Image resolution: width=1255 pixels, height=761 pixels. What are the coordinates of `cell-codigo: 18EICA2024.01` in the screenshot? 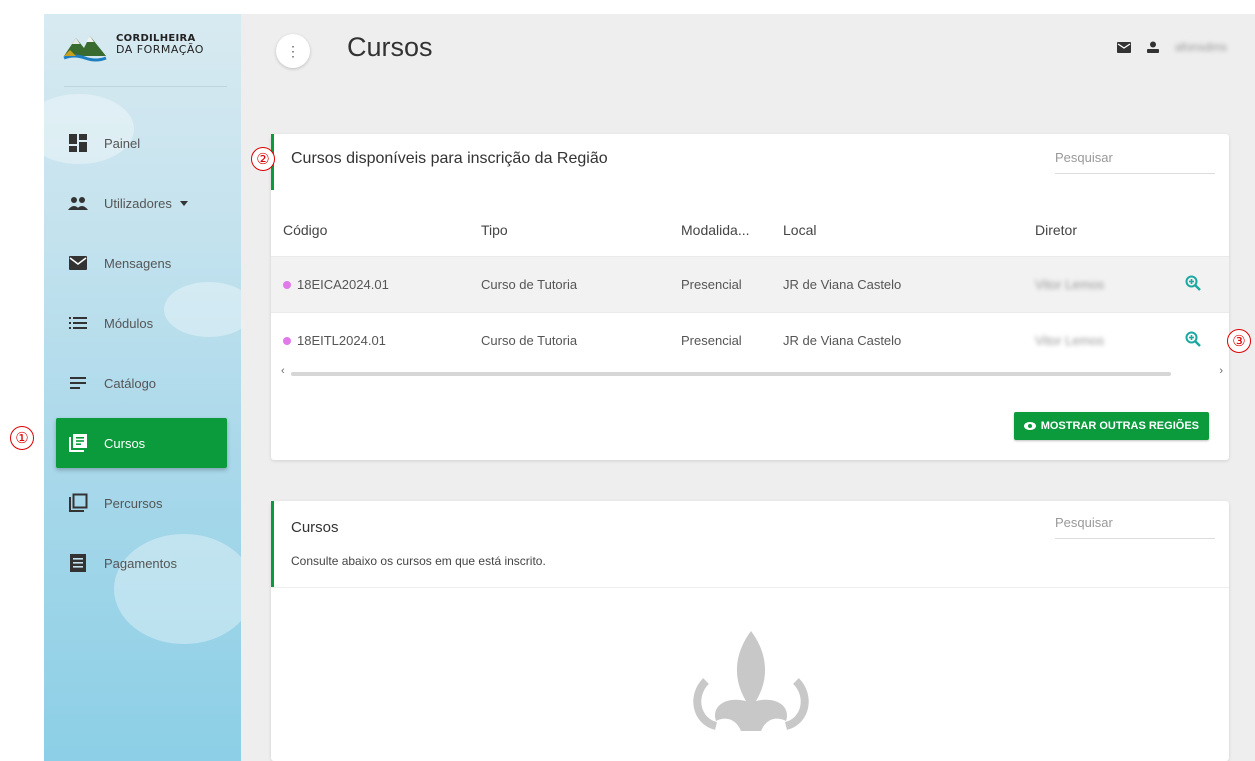 It's located at (370, 283).